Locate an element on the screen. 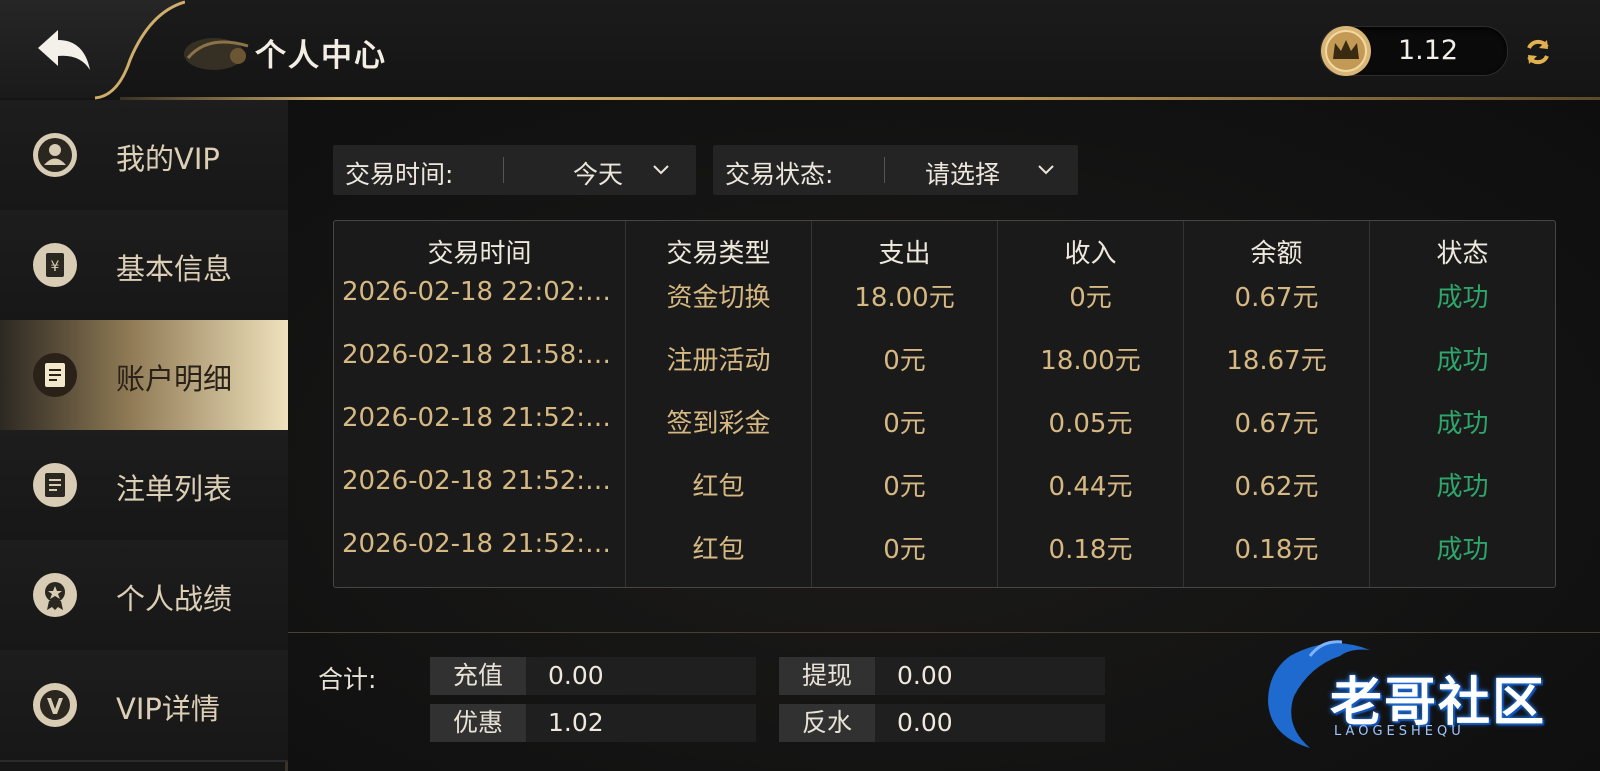 This screenshot has width=1600, height=771. back-arrow-icon is located at coordinates (64, 50).